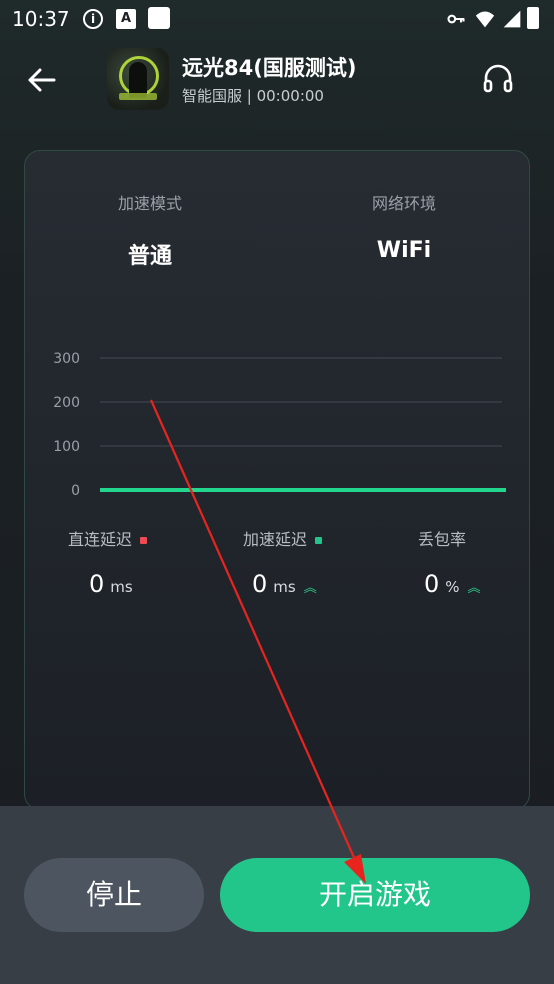  What do you see at coordinates (456, 19) in the screenshot?
I see `key-icon` at bounding box center [456, 19].